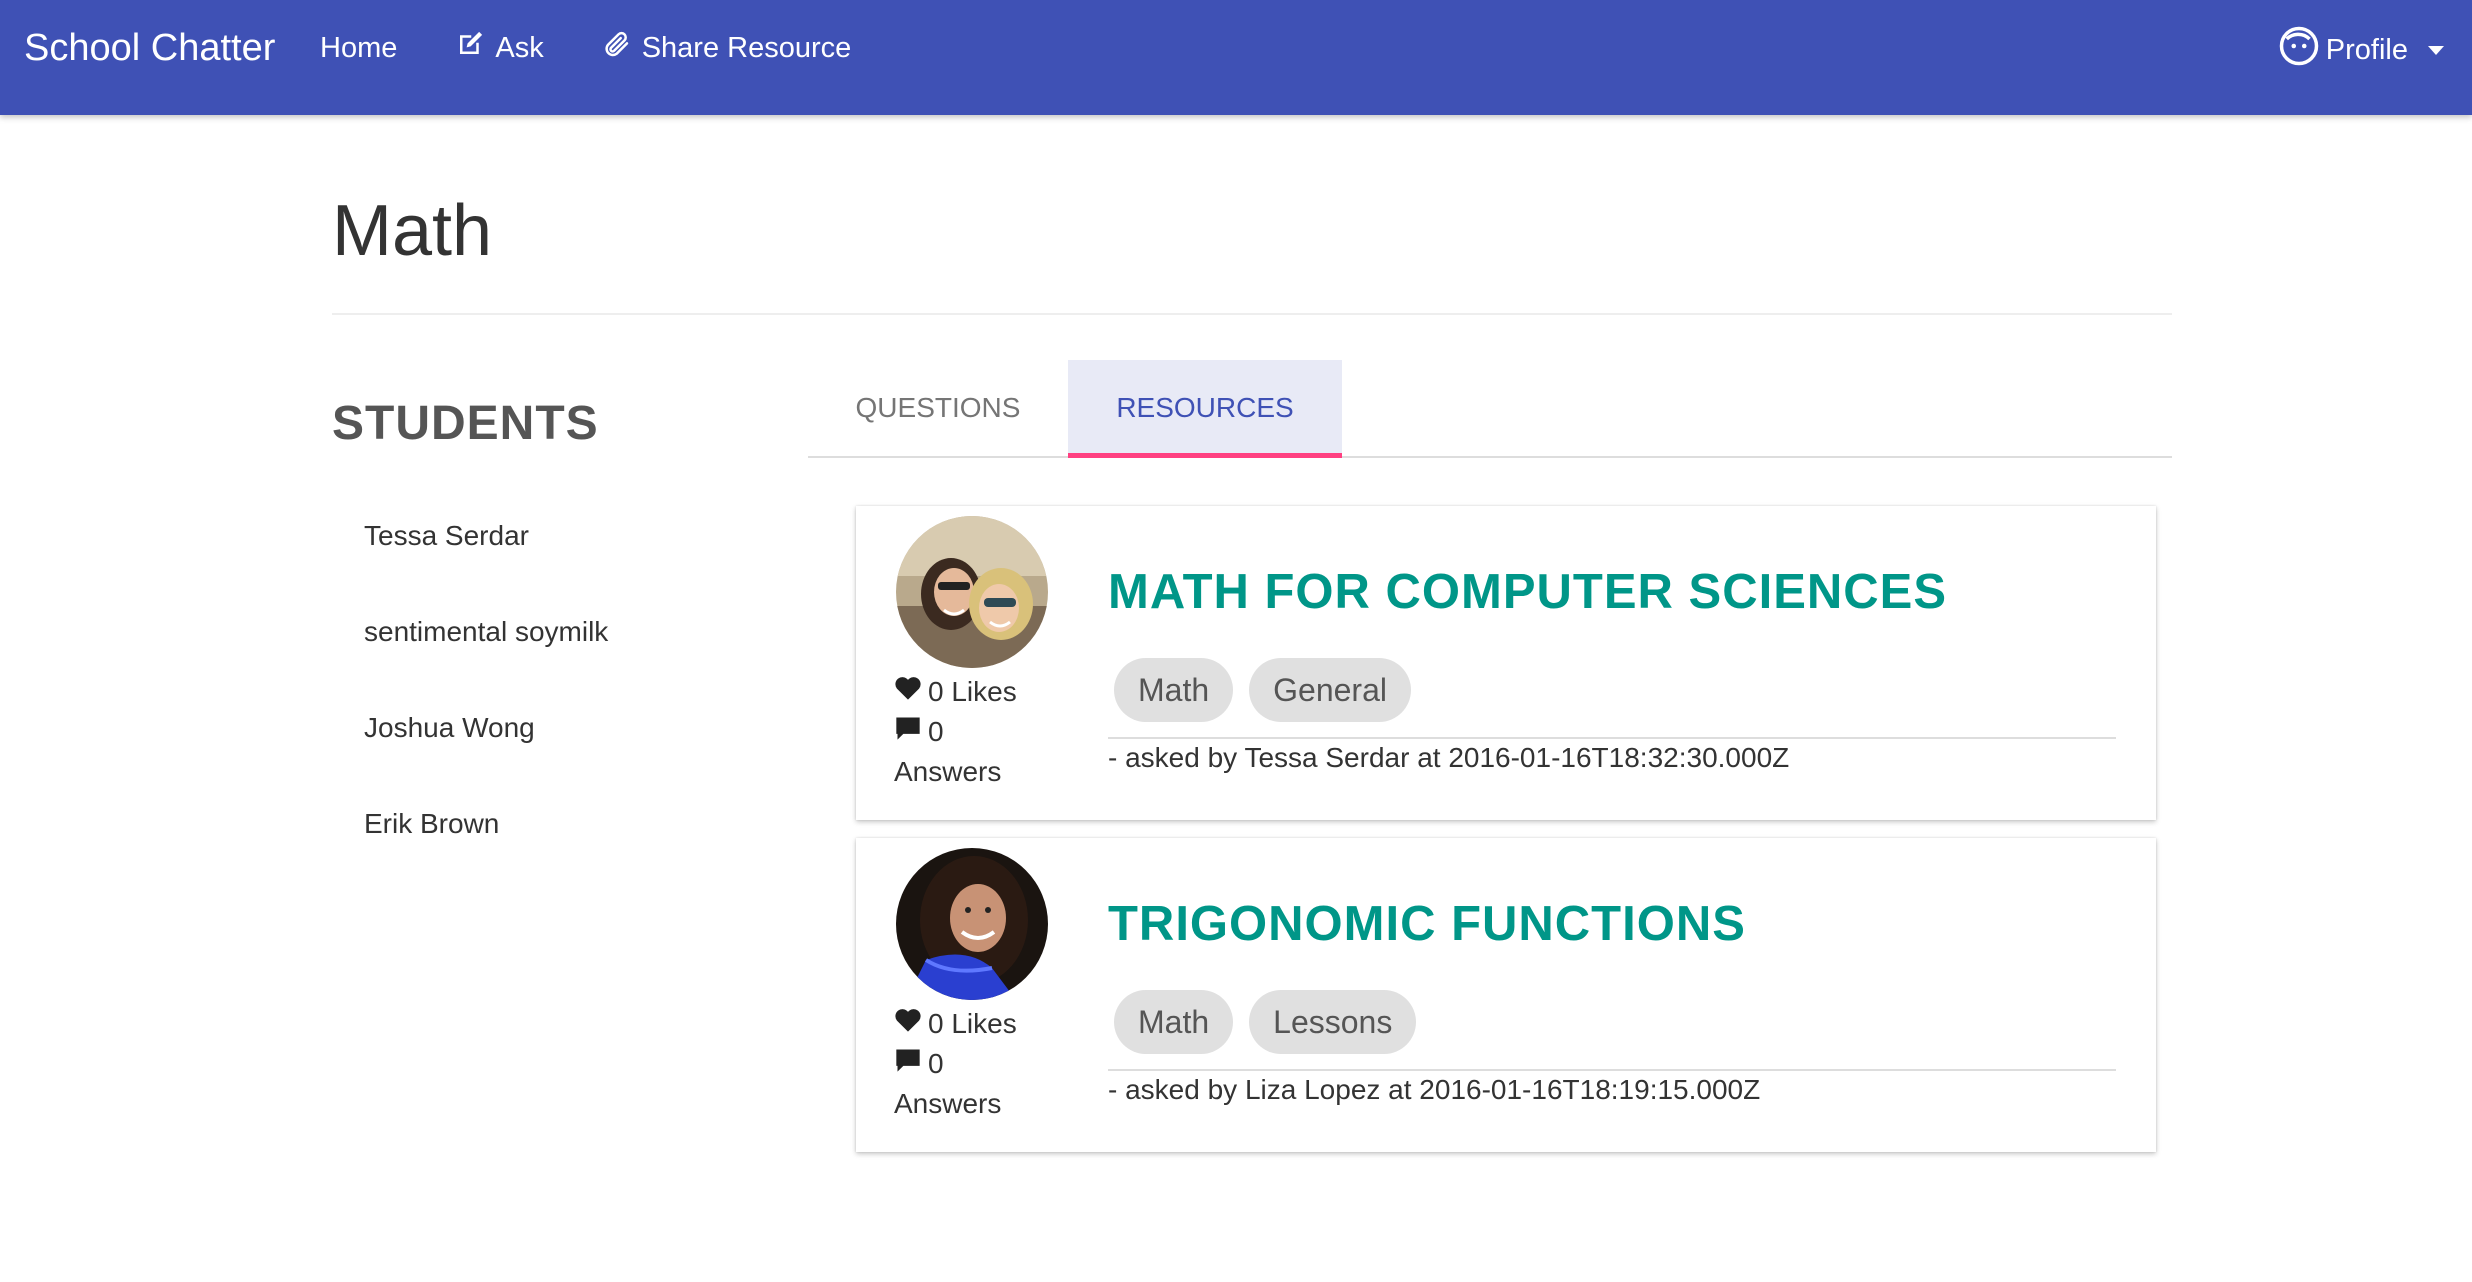  I want to click on edit-icon, so click(470, 48).